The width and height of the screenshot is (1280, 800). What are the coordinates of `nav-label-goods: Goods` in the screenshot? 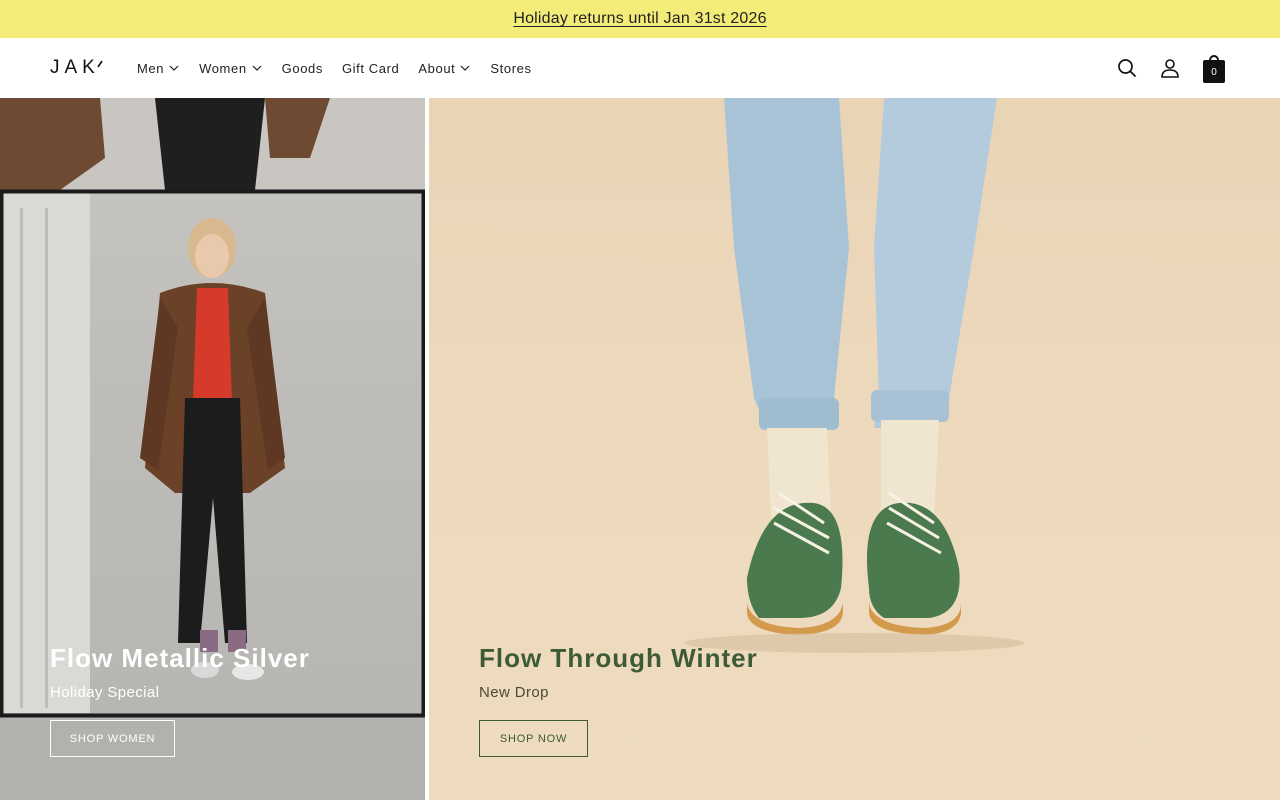 It's located at (302, 68).